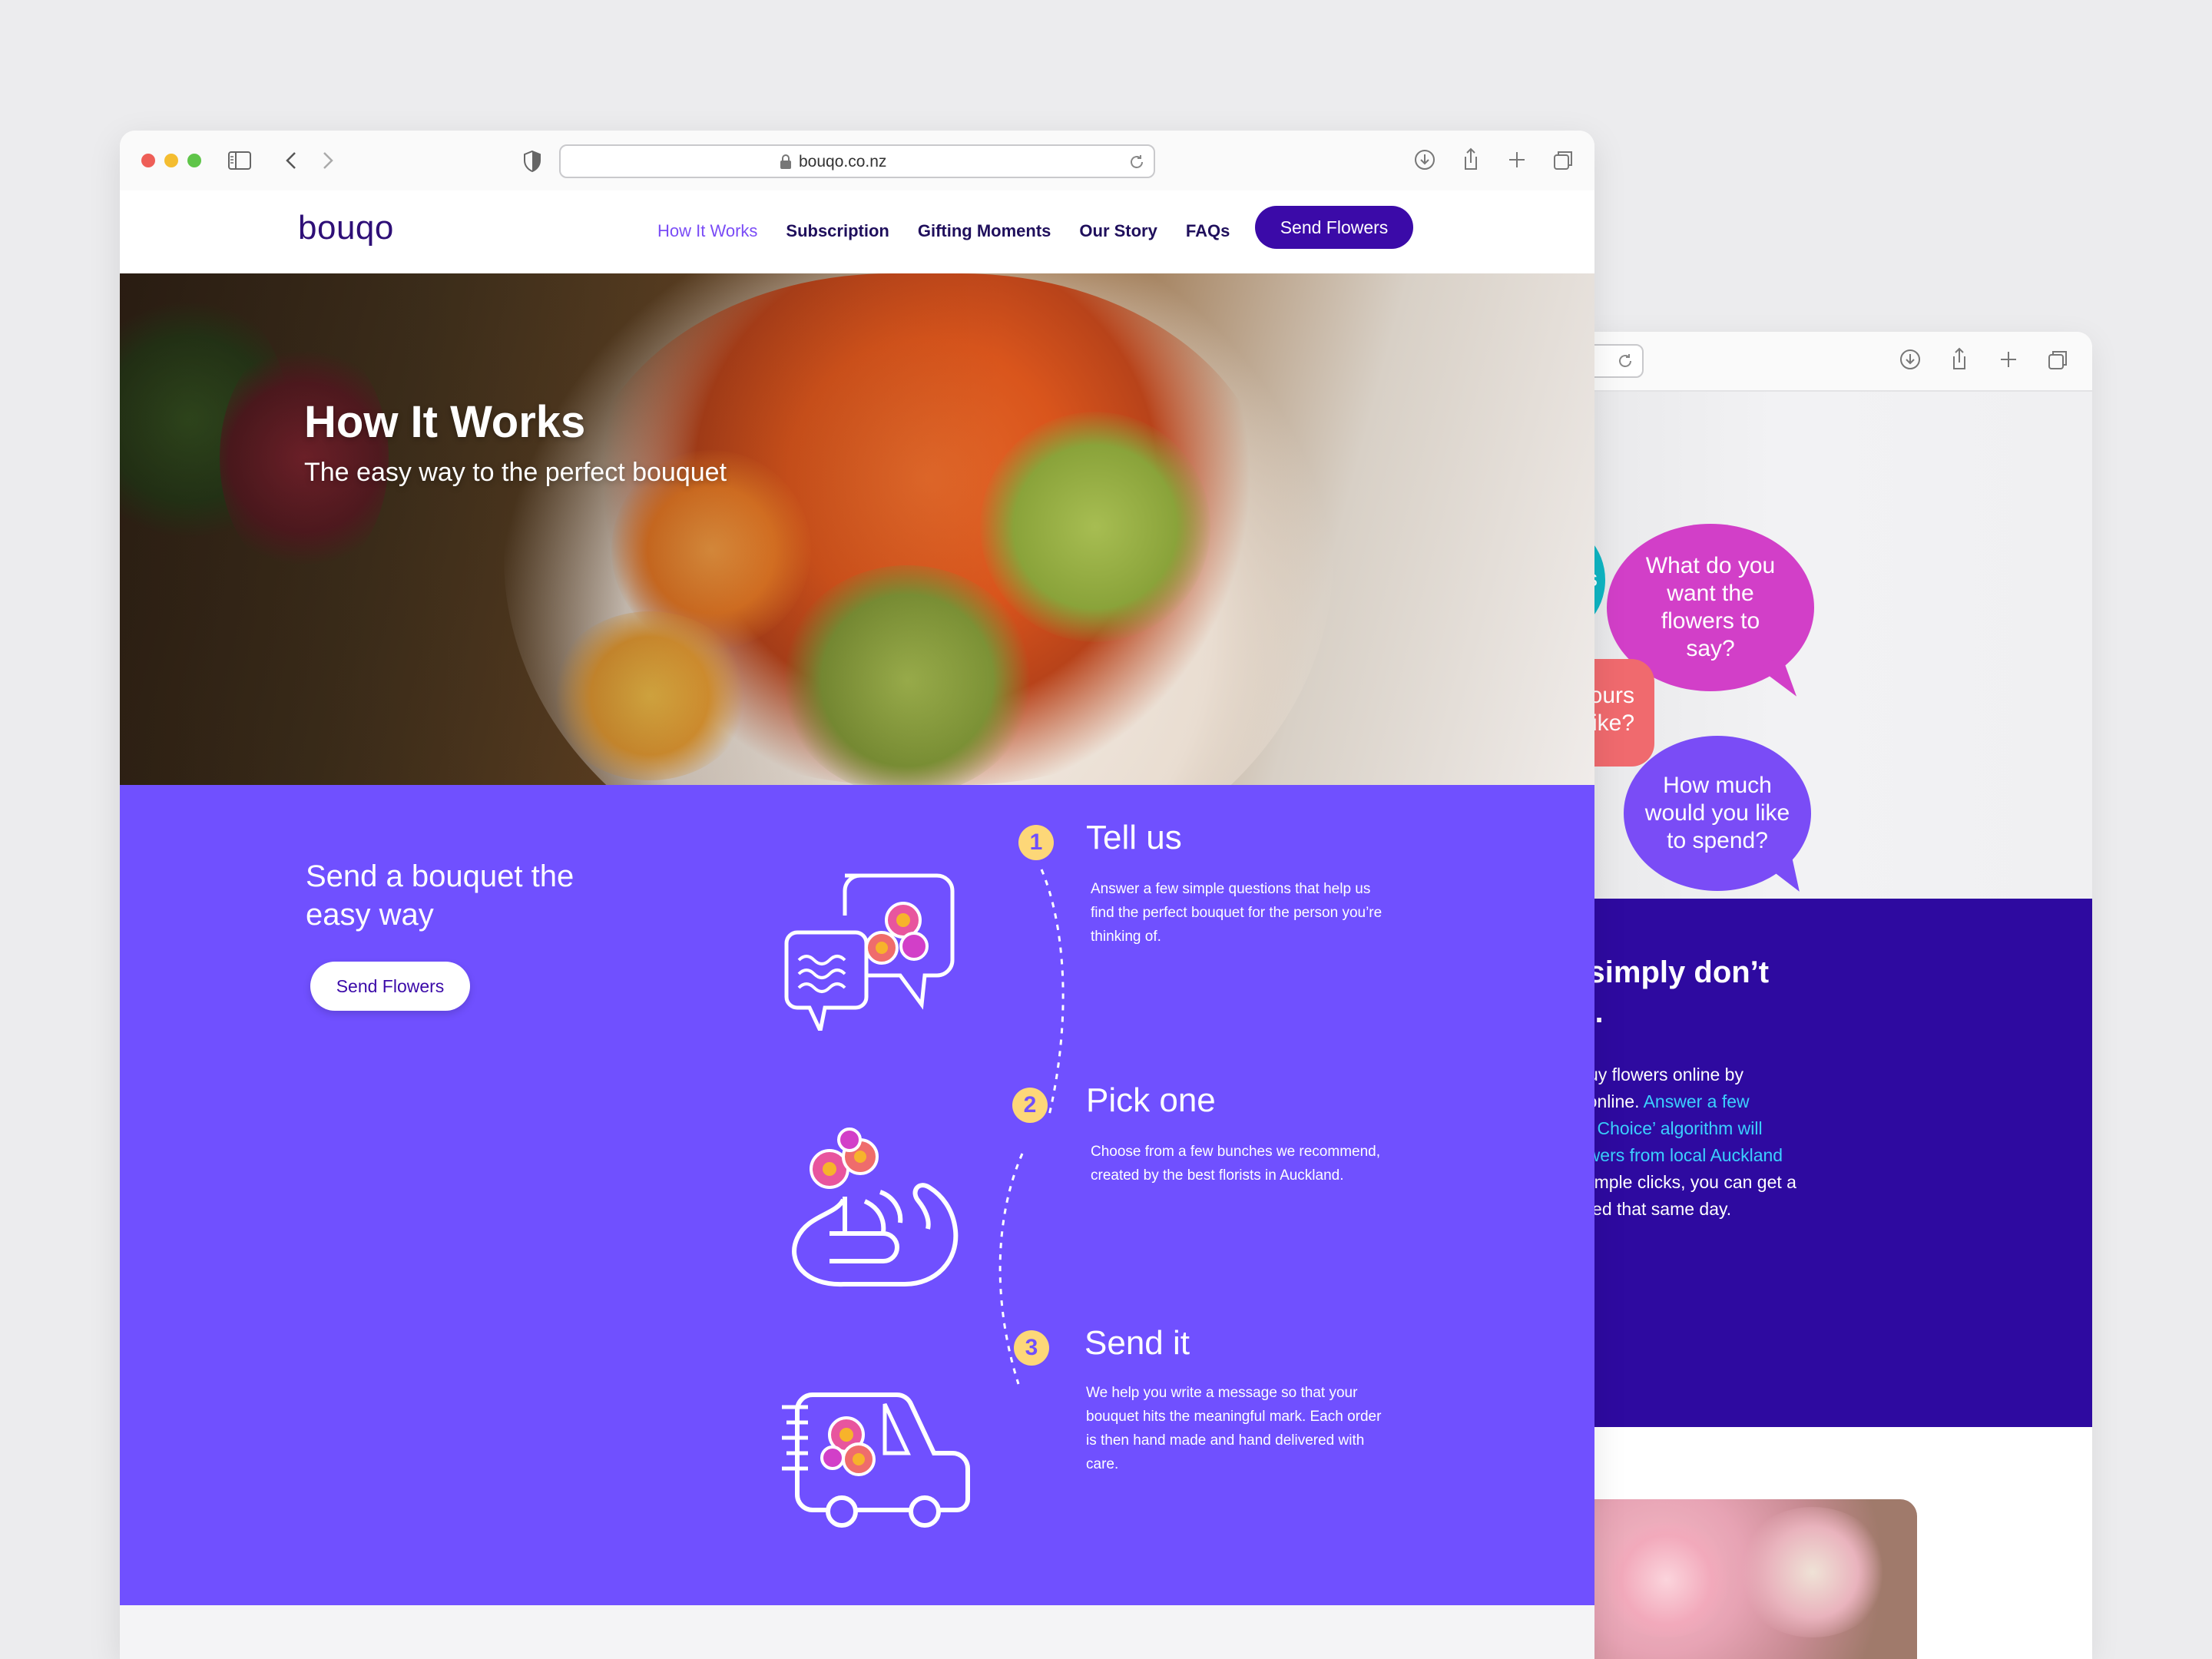 This screenshot has width=2212, height=1659. What do you see at coordinates (532, 161) in the screenshot?
I see `privacy-shield-icon` at bounding box center [532, 161].